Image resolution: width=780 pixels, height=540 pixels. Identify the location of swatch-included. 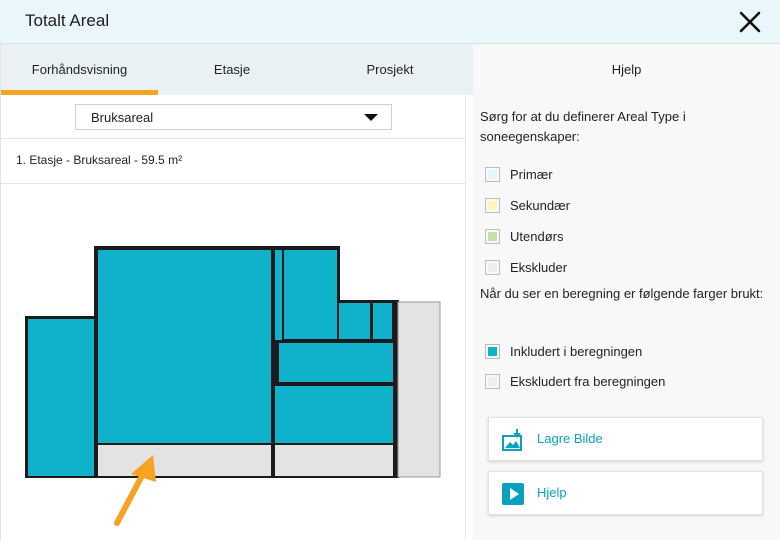
(492, 351).